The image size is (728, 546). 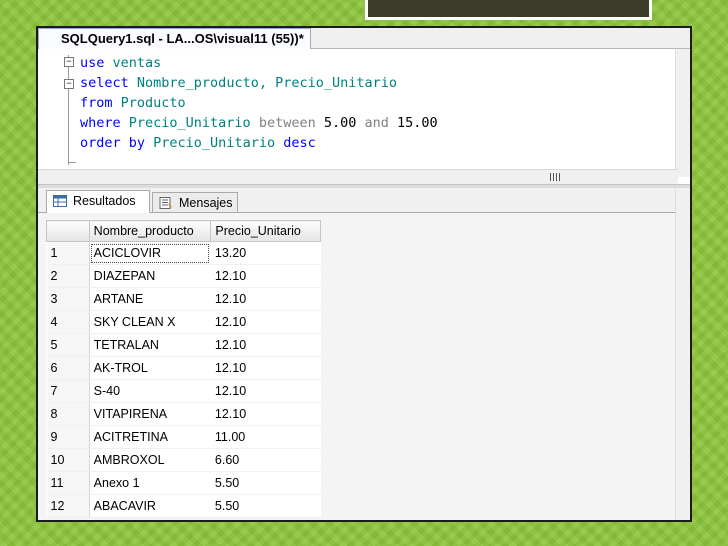 What do you see at coordinates (68, 391) in the screenshot?
I see `row-number: 7` at bounding box center [68, 391].